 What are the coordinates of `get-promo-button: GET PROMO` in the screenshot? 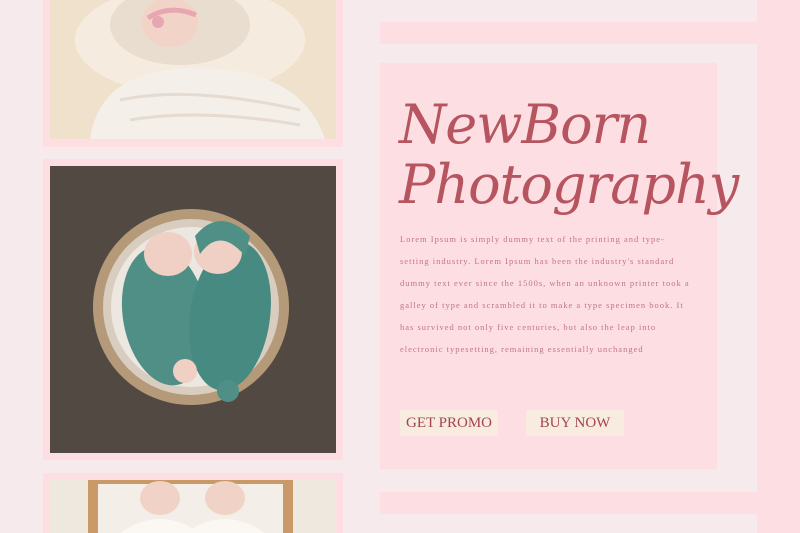 It's located at (449, 423).